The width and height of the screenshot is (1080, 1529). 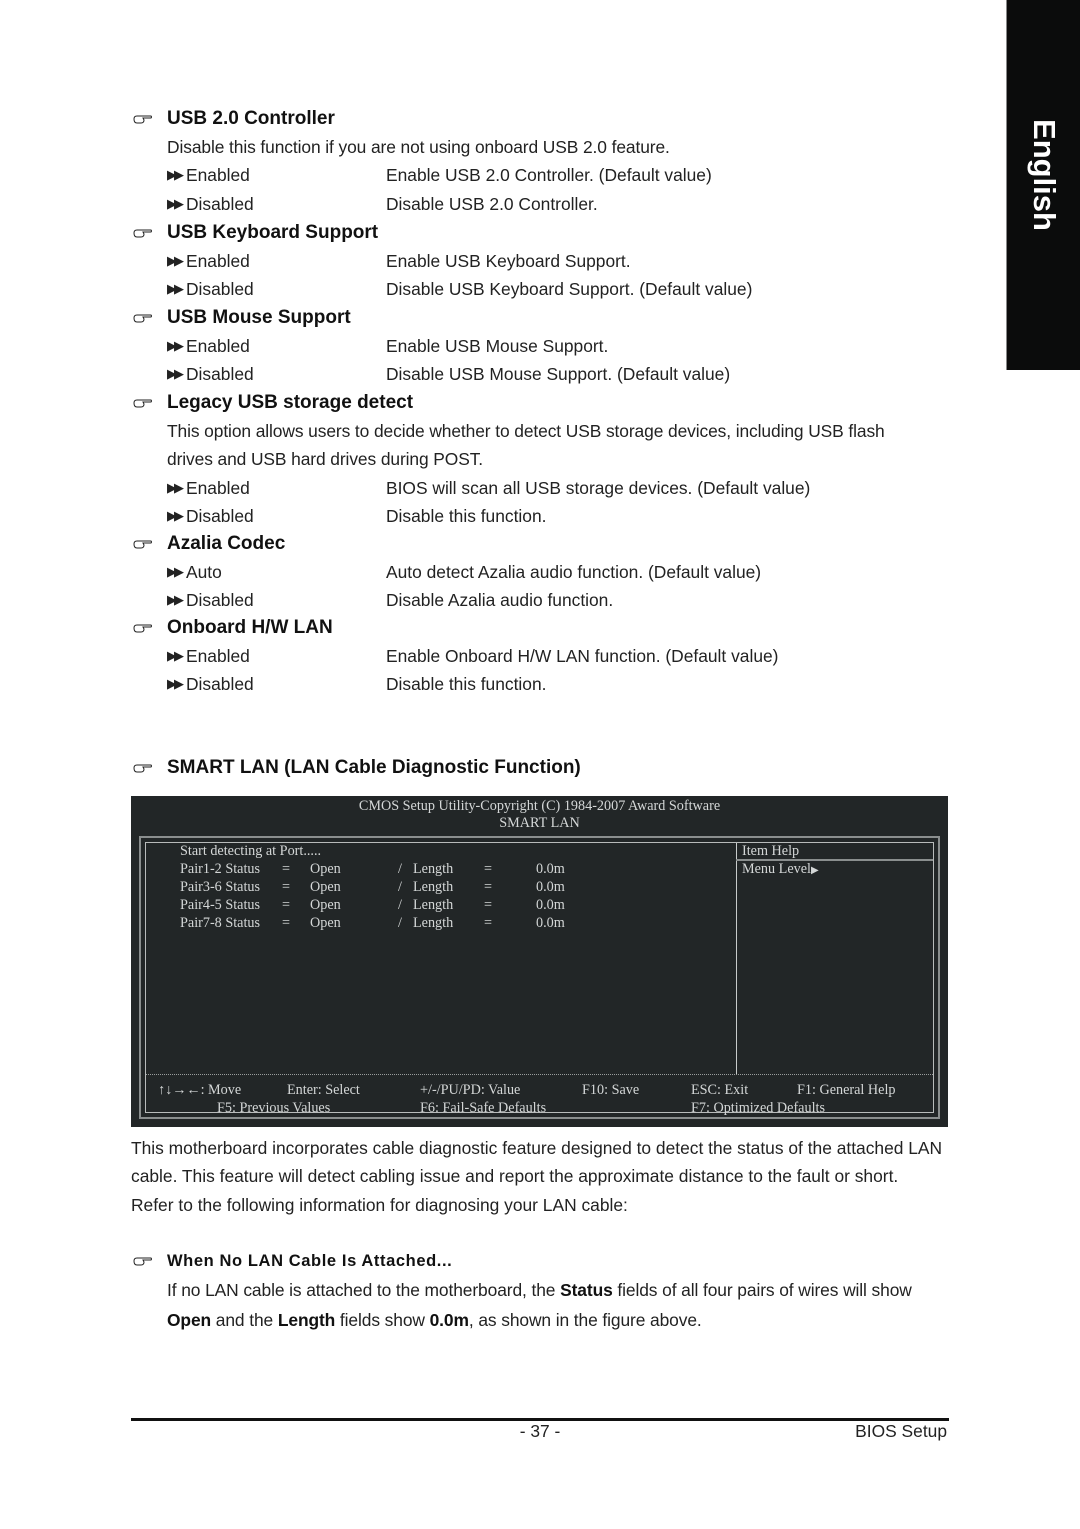 What do you see at coordinates (543, 318) in the screenshot?
I see `section-heading: USB Mouse Support` at bounding box center [543, 318].